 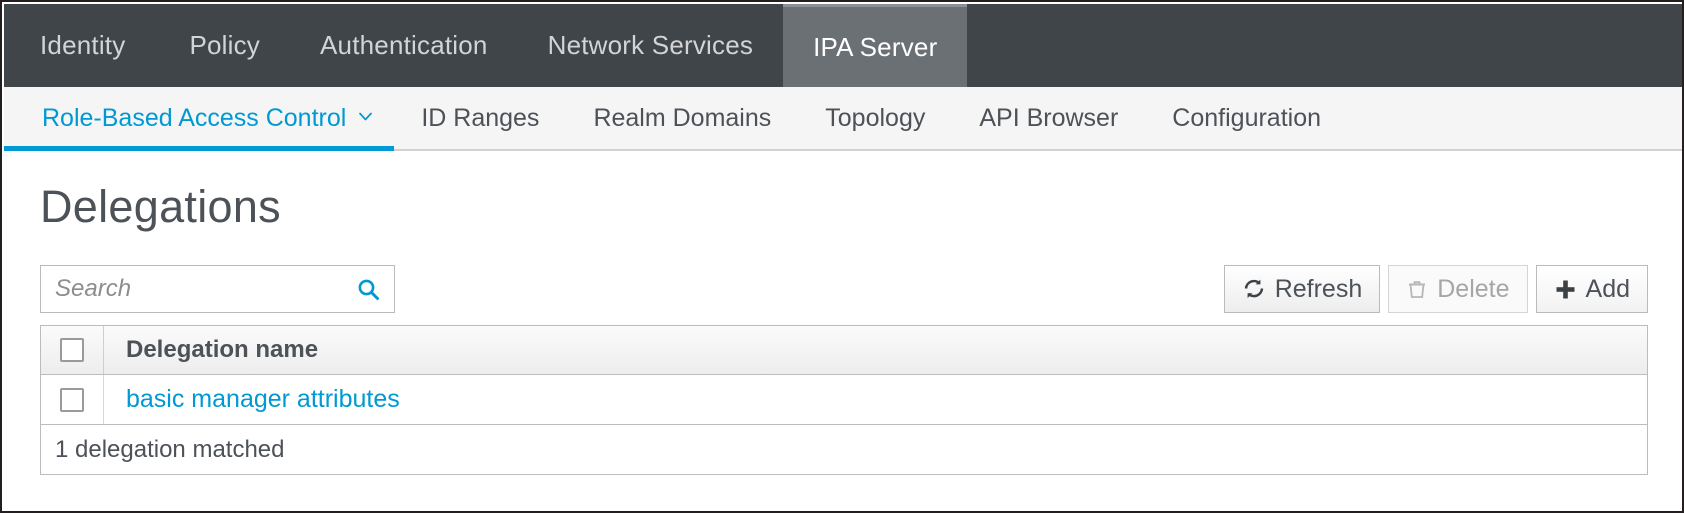 I want to click on delete-button: Delete, so click(x=1458, y=289).